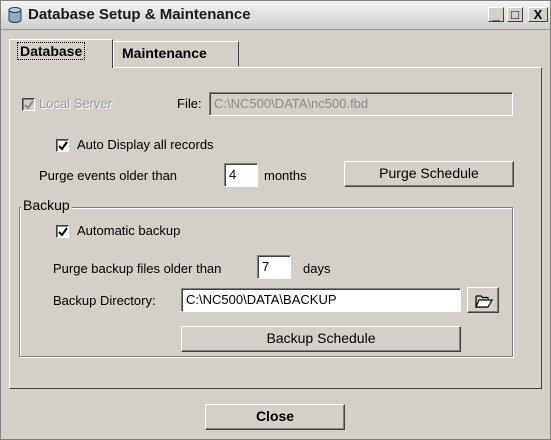 Image resolution: width=551 pixels, height=440 pixels. What do you see at coordinates (75, 103) in the screenshot?
I see `local-server-label: Local Server` at bounding box center [75, 103].